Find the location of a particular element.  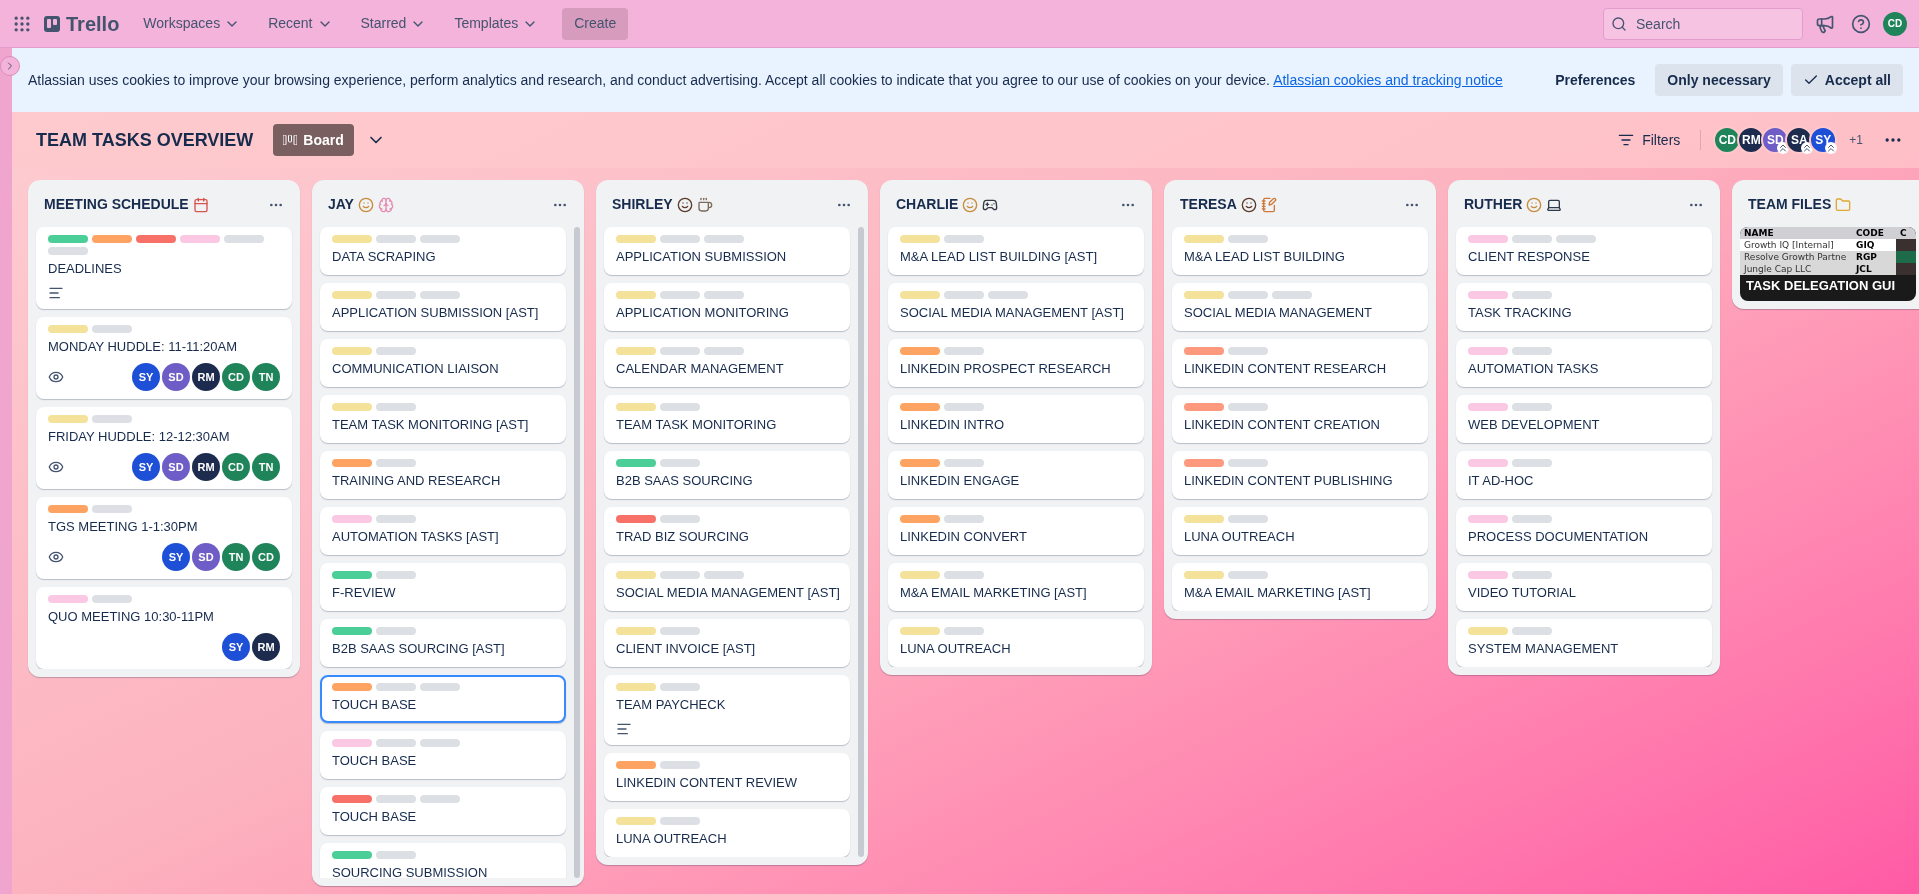

task-card: FRIDAY HUDDLE: 12-12:30AM SY SD RM CD TN is located at coordinates (164, 448).